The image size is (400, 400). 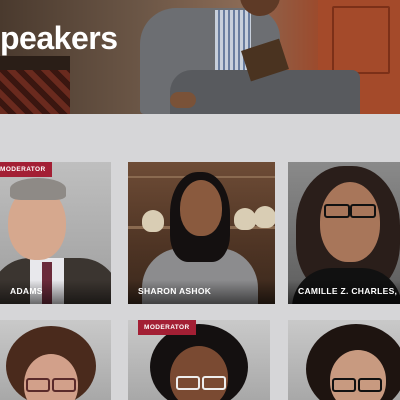 What do you see at coordinates (183, 100) in the screenshot?
I see `hero-speaker-hand` at bounding box center [183, 100].